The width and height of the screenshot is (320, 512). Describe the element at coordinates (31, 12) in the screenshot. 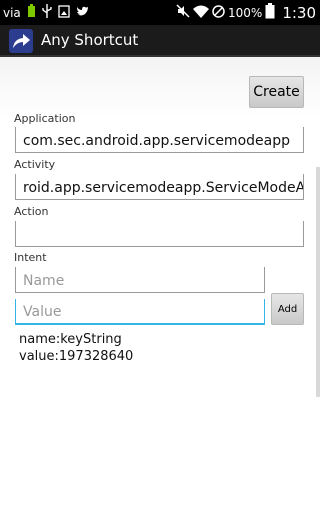

I see `battery-alert-icon` at that location.